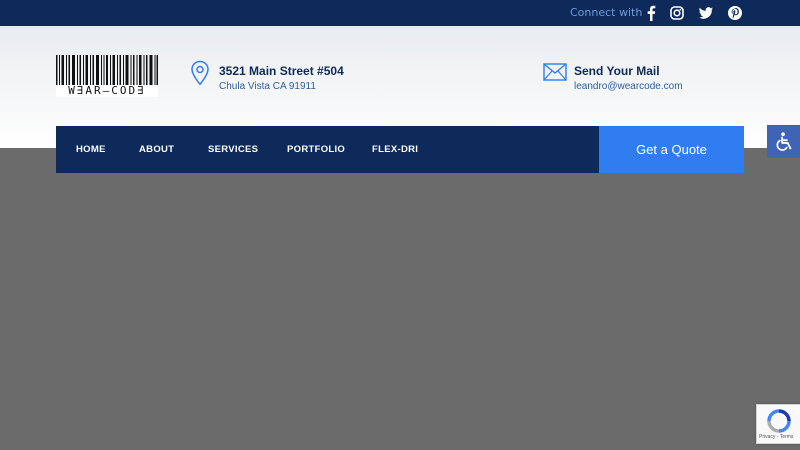 The height and width of the screenshot is (450, 800). I want to click on recaptcha-badge: Privacy - Terms, so click(778, 424).